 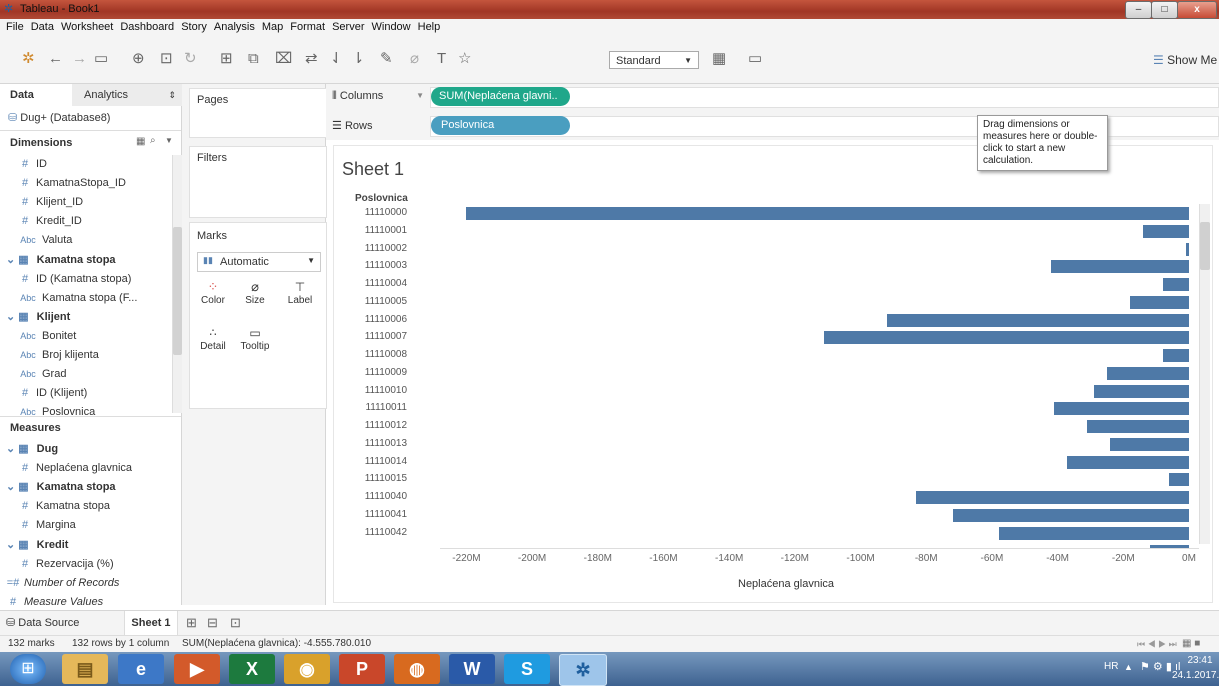 What do you see at coordinates (166, 59) in the screenshot?
I see `pause-updates-icon: ⊡` at bounding box center [166, 59].